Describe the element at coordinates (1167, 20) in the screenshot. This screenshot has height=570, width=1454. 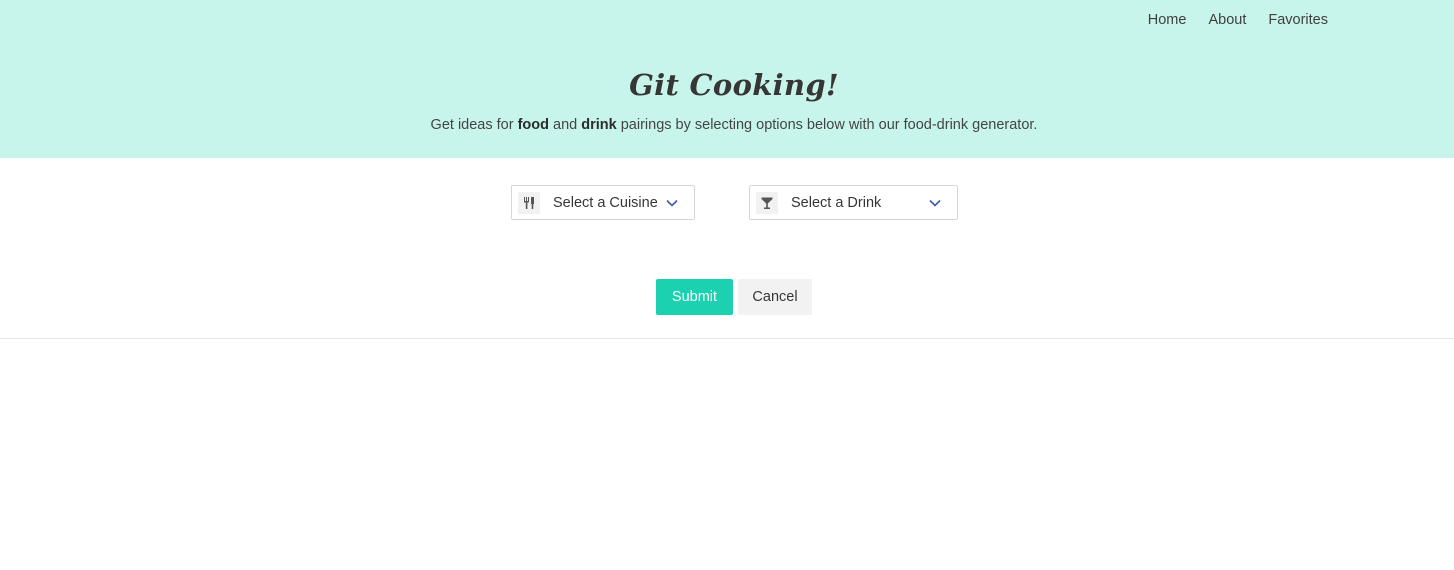
I see `nav-home-link: Home` at that location.